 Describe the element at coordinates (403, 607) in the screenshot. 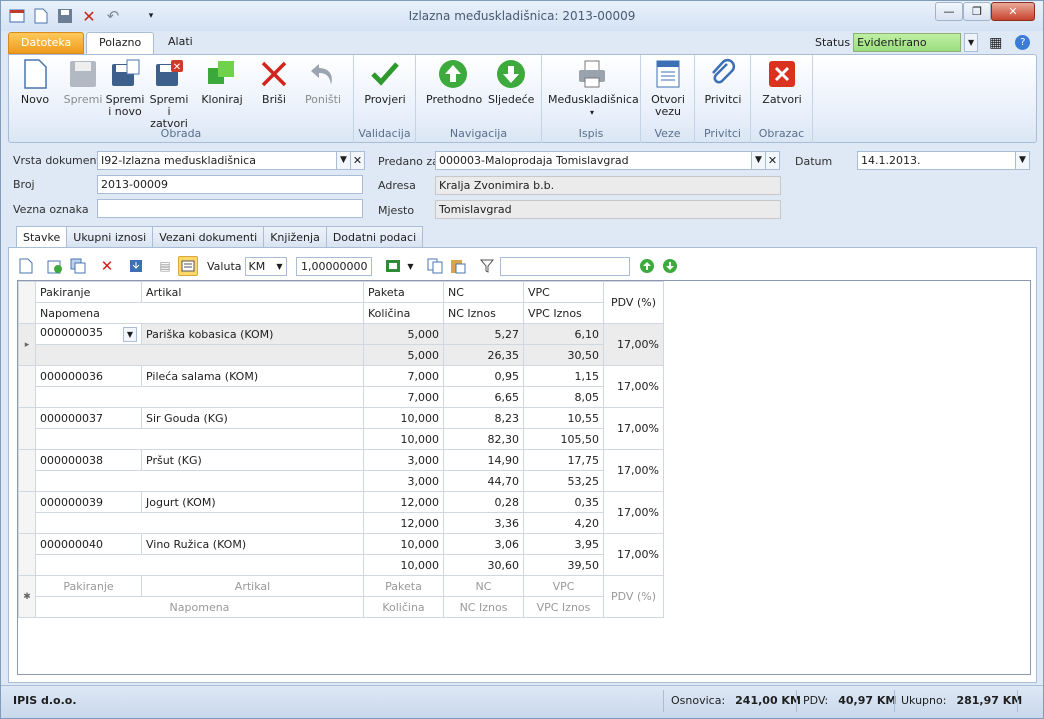

I see `new-kolicina-cell: Količina` at that location.